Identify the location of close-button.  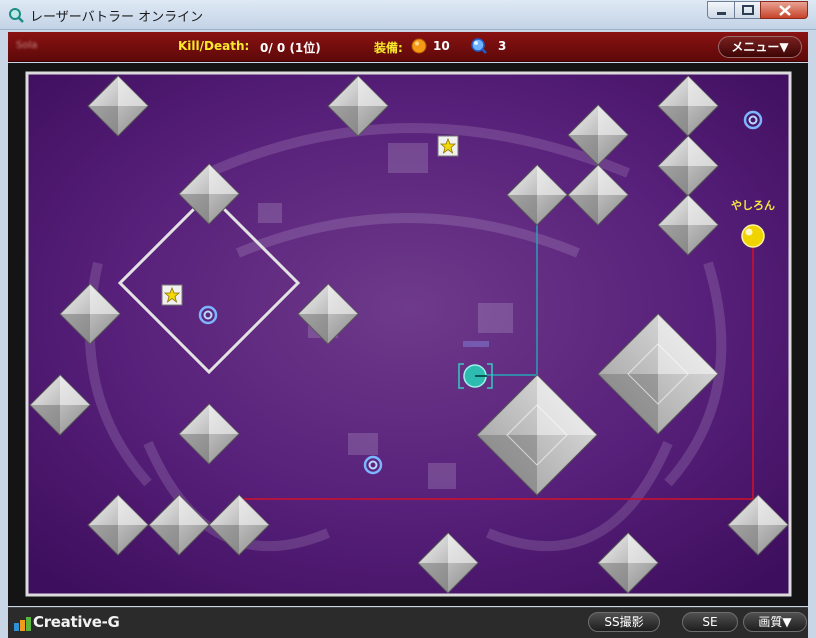
(784, 10).